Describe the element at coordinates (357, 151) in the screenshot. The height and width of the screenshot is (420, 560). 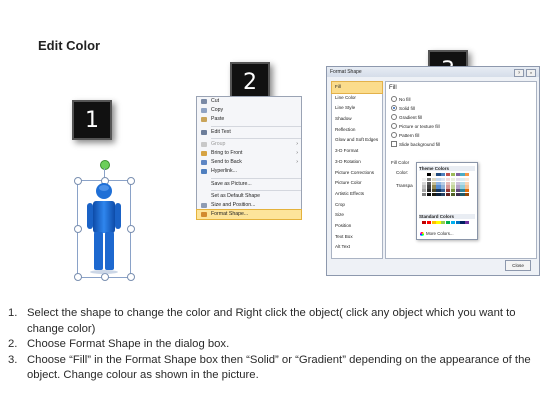
I see `nav-item-3d-format: 3-D Format` at that location.